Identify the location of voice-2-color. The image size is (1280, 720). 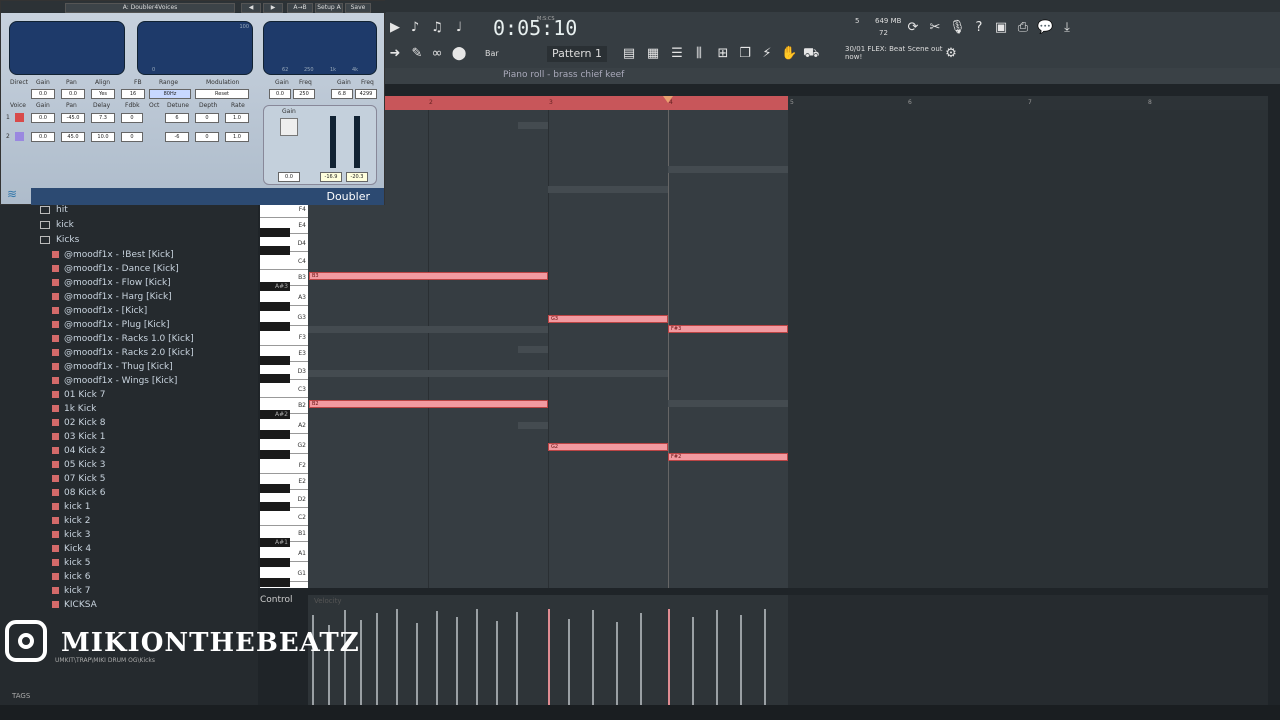
(19, 136).